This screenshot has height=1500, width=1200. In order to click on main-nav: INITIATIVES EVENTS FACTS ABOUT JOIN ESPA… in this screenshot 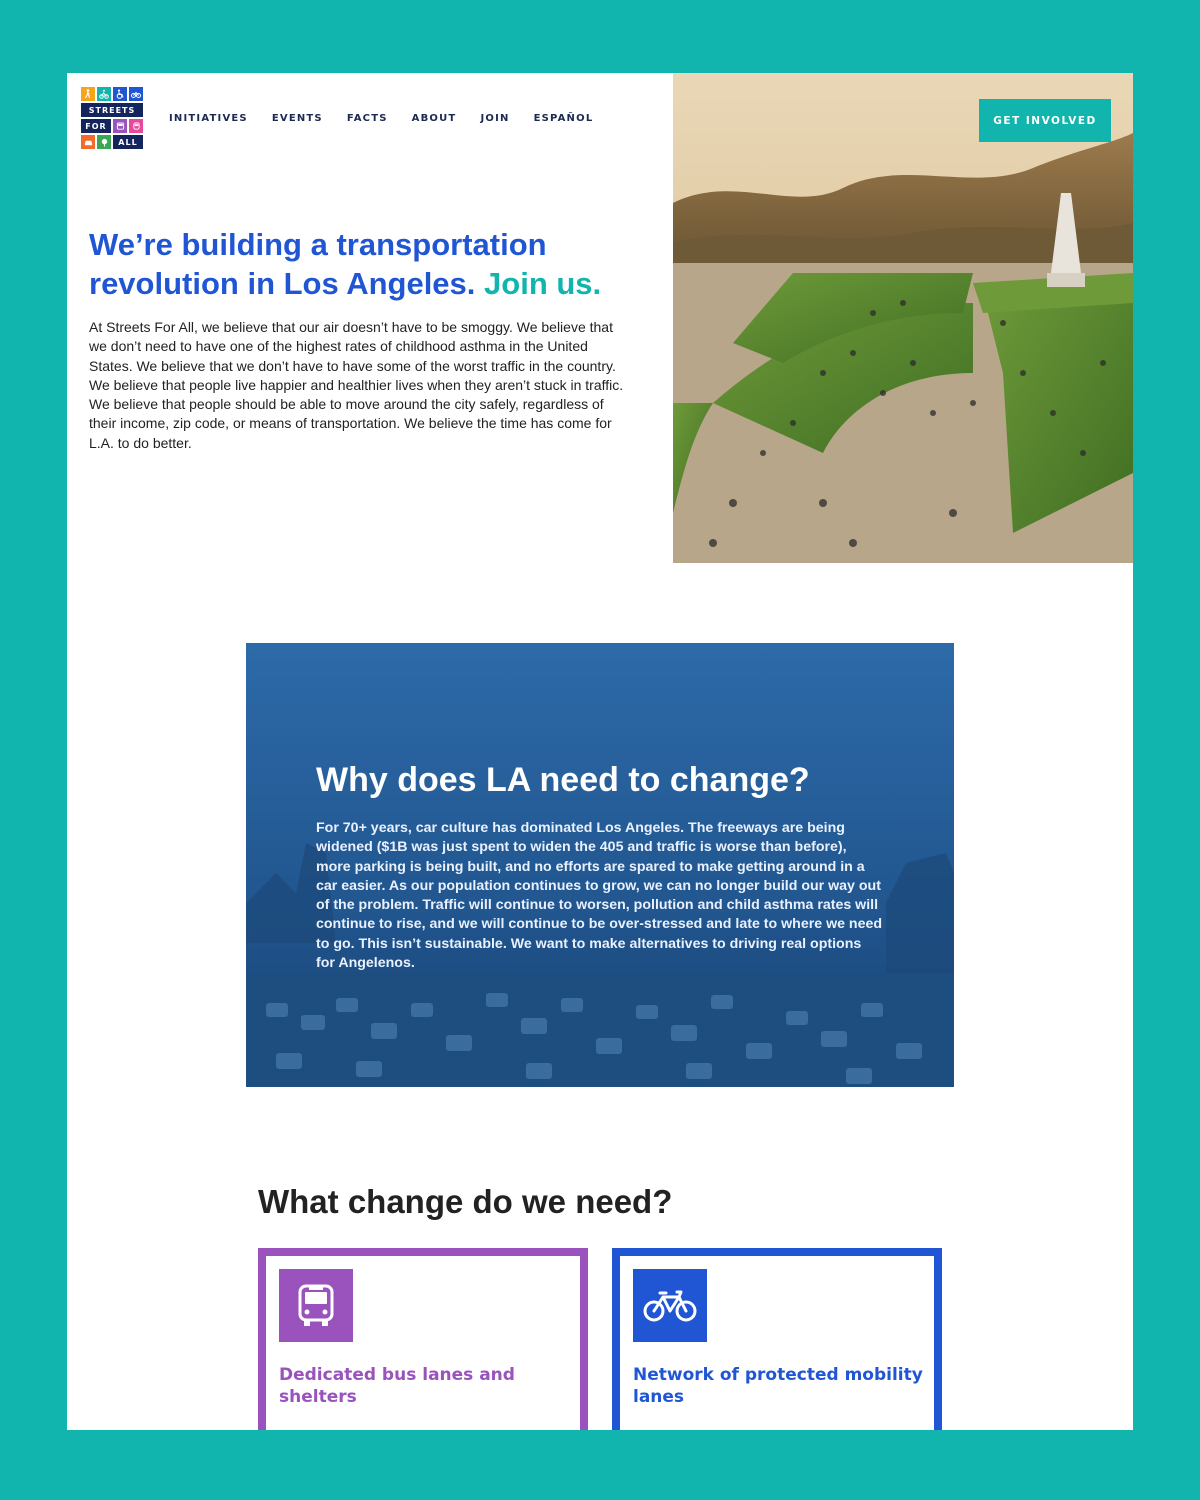, I will do `click(381, 118)`.